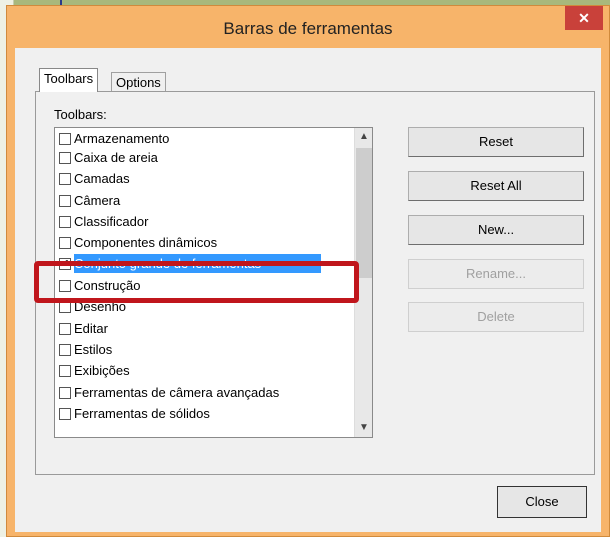 Image resolution: width=610 pixels, height=537 pixels. What do you see at coordinates (138, 82) in the screenshot?
I see `tab-options: Options` at bounding box center [138, 82].